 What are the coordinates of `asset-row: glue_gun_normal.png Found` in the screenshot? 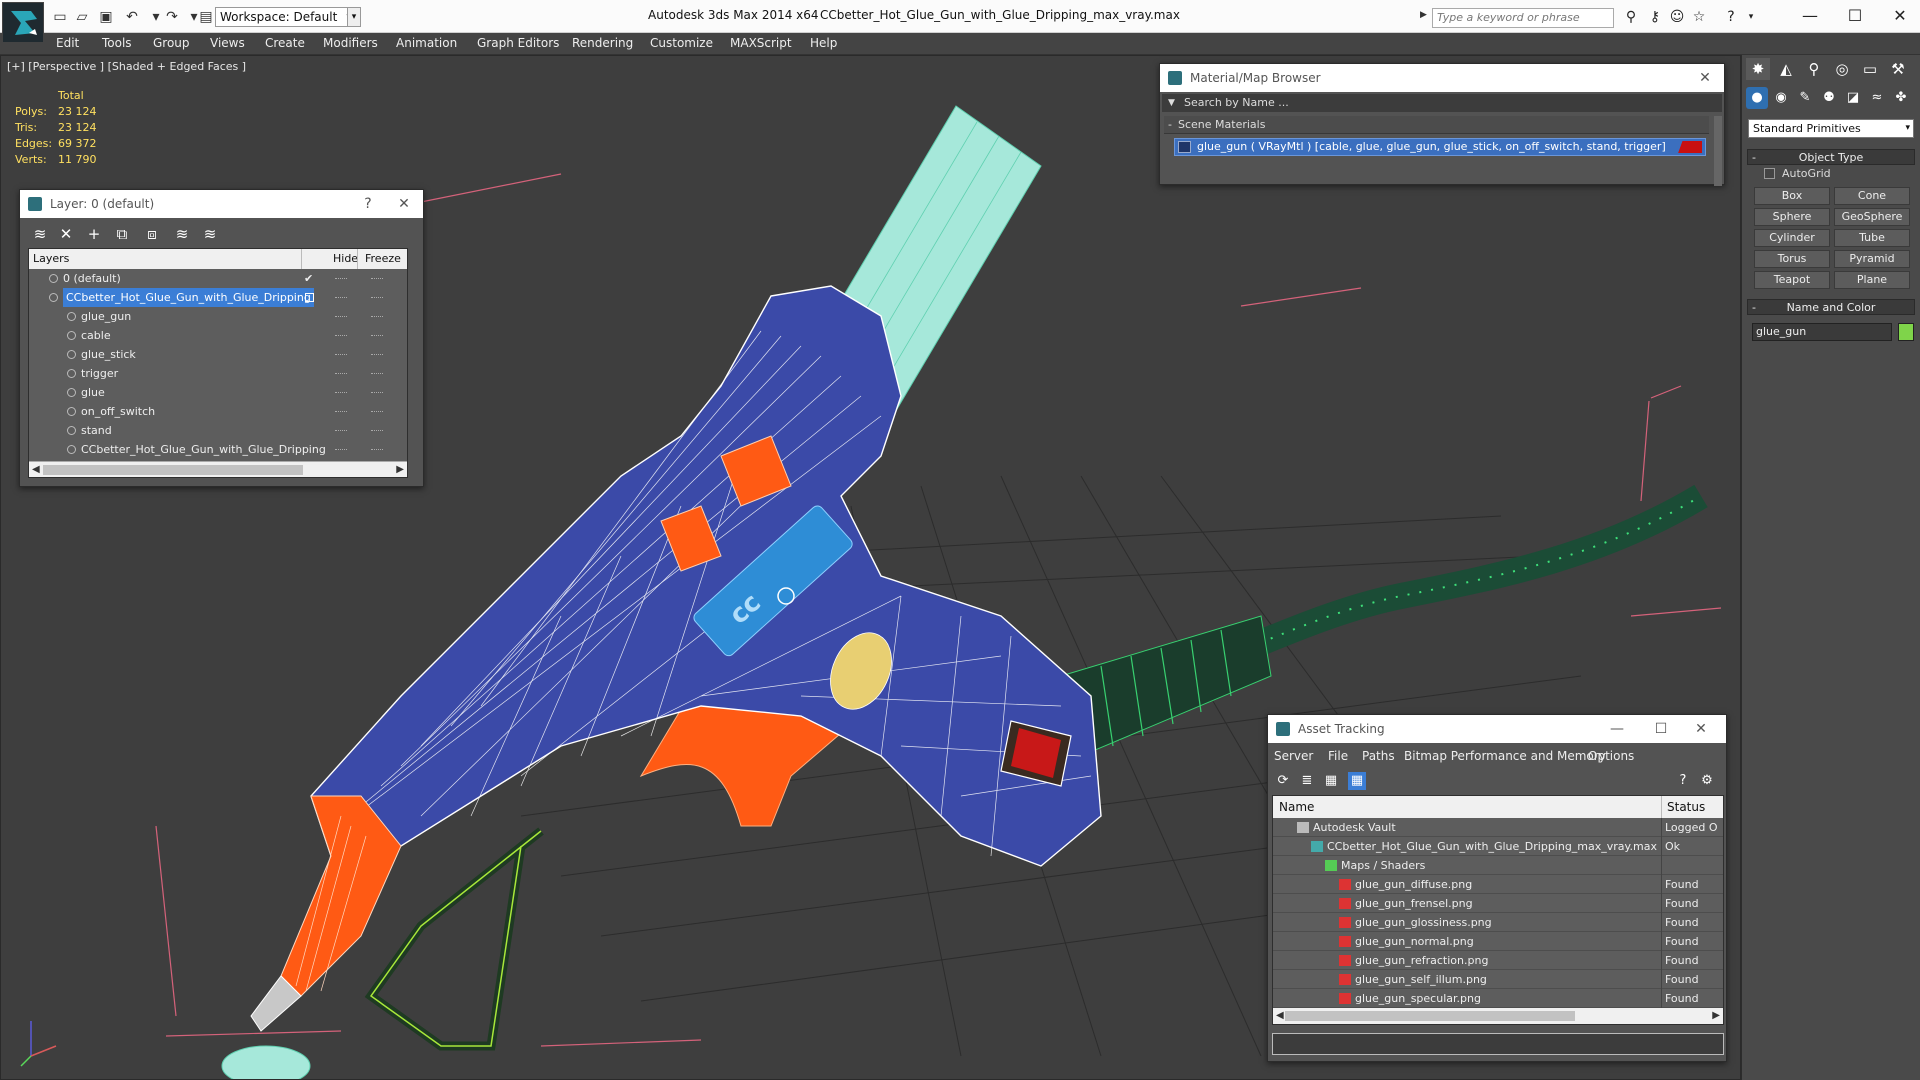 It's located at (1498, 941).